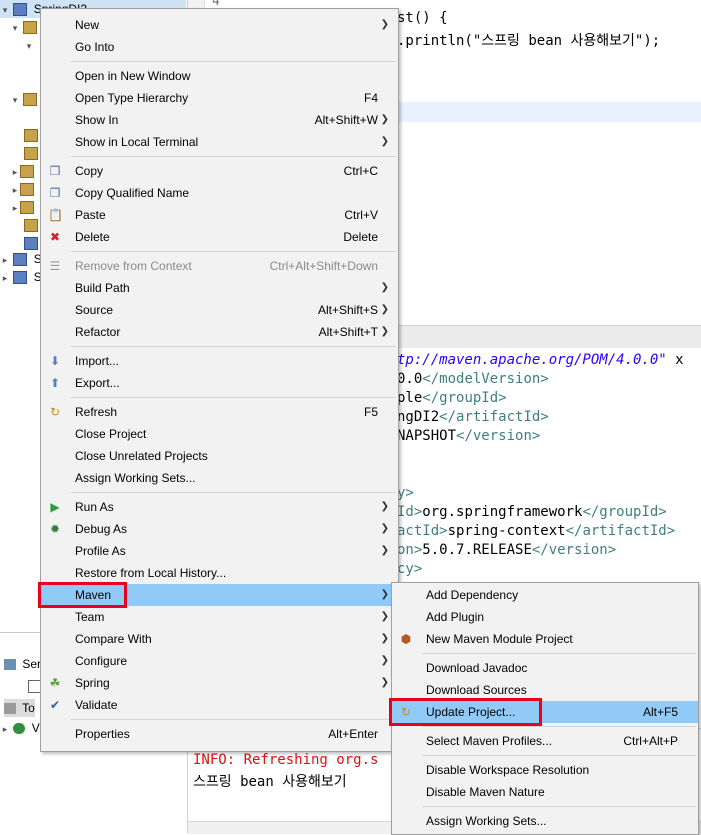  Describe the element at coordinates (219, 215) in the screenshot. I see `menu-item-paste: 📋 Paste Ctrl+V` at that location.